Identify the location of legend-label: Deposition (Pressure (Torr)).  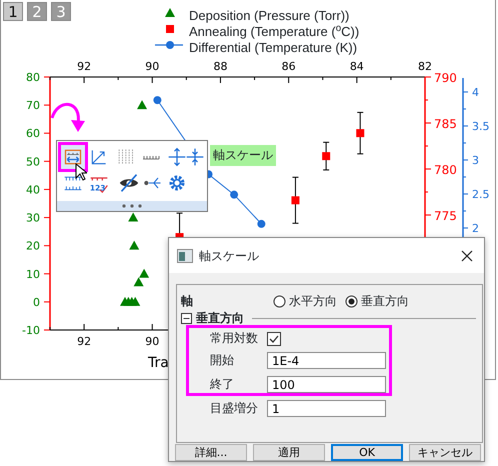
(269, 16).